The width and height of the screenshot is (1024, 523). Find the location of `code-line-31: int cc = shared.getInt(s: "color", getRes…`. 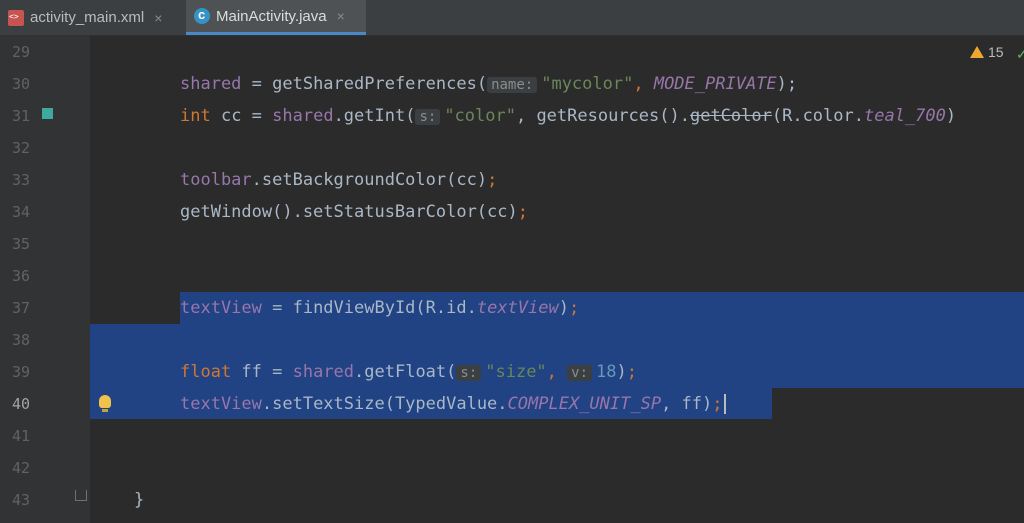

code-line-31: int cc = shared.getInt(s: "color", getRes… is located at coordinates (568, 116).